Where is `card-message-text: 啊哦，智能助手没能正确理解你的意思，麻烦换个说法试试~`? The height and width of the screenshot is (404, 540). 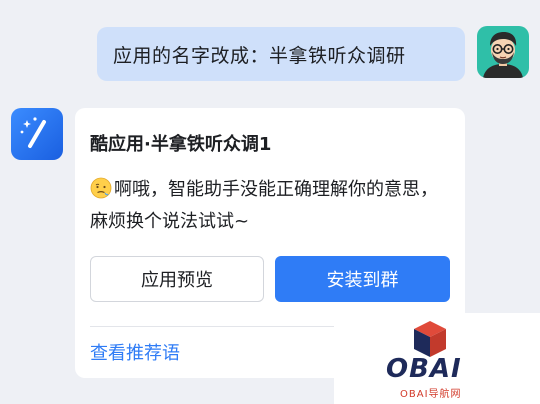 card-message-text: 啊哦，智能助手没能正确理解你的意思，麻烦换个说法试试~ is located at coordinates (264, 205).